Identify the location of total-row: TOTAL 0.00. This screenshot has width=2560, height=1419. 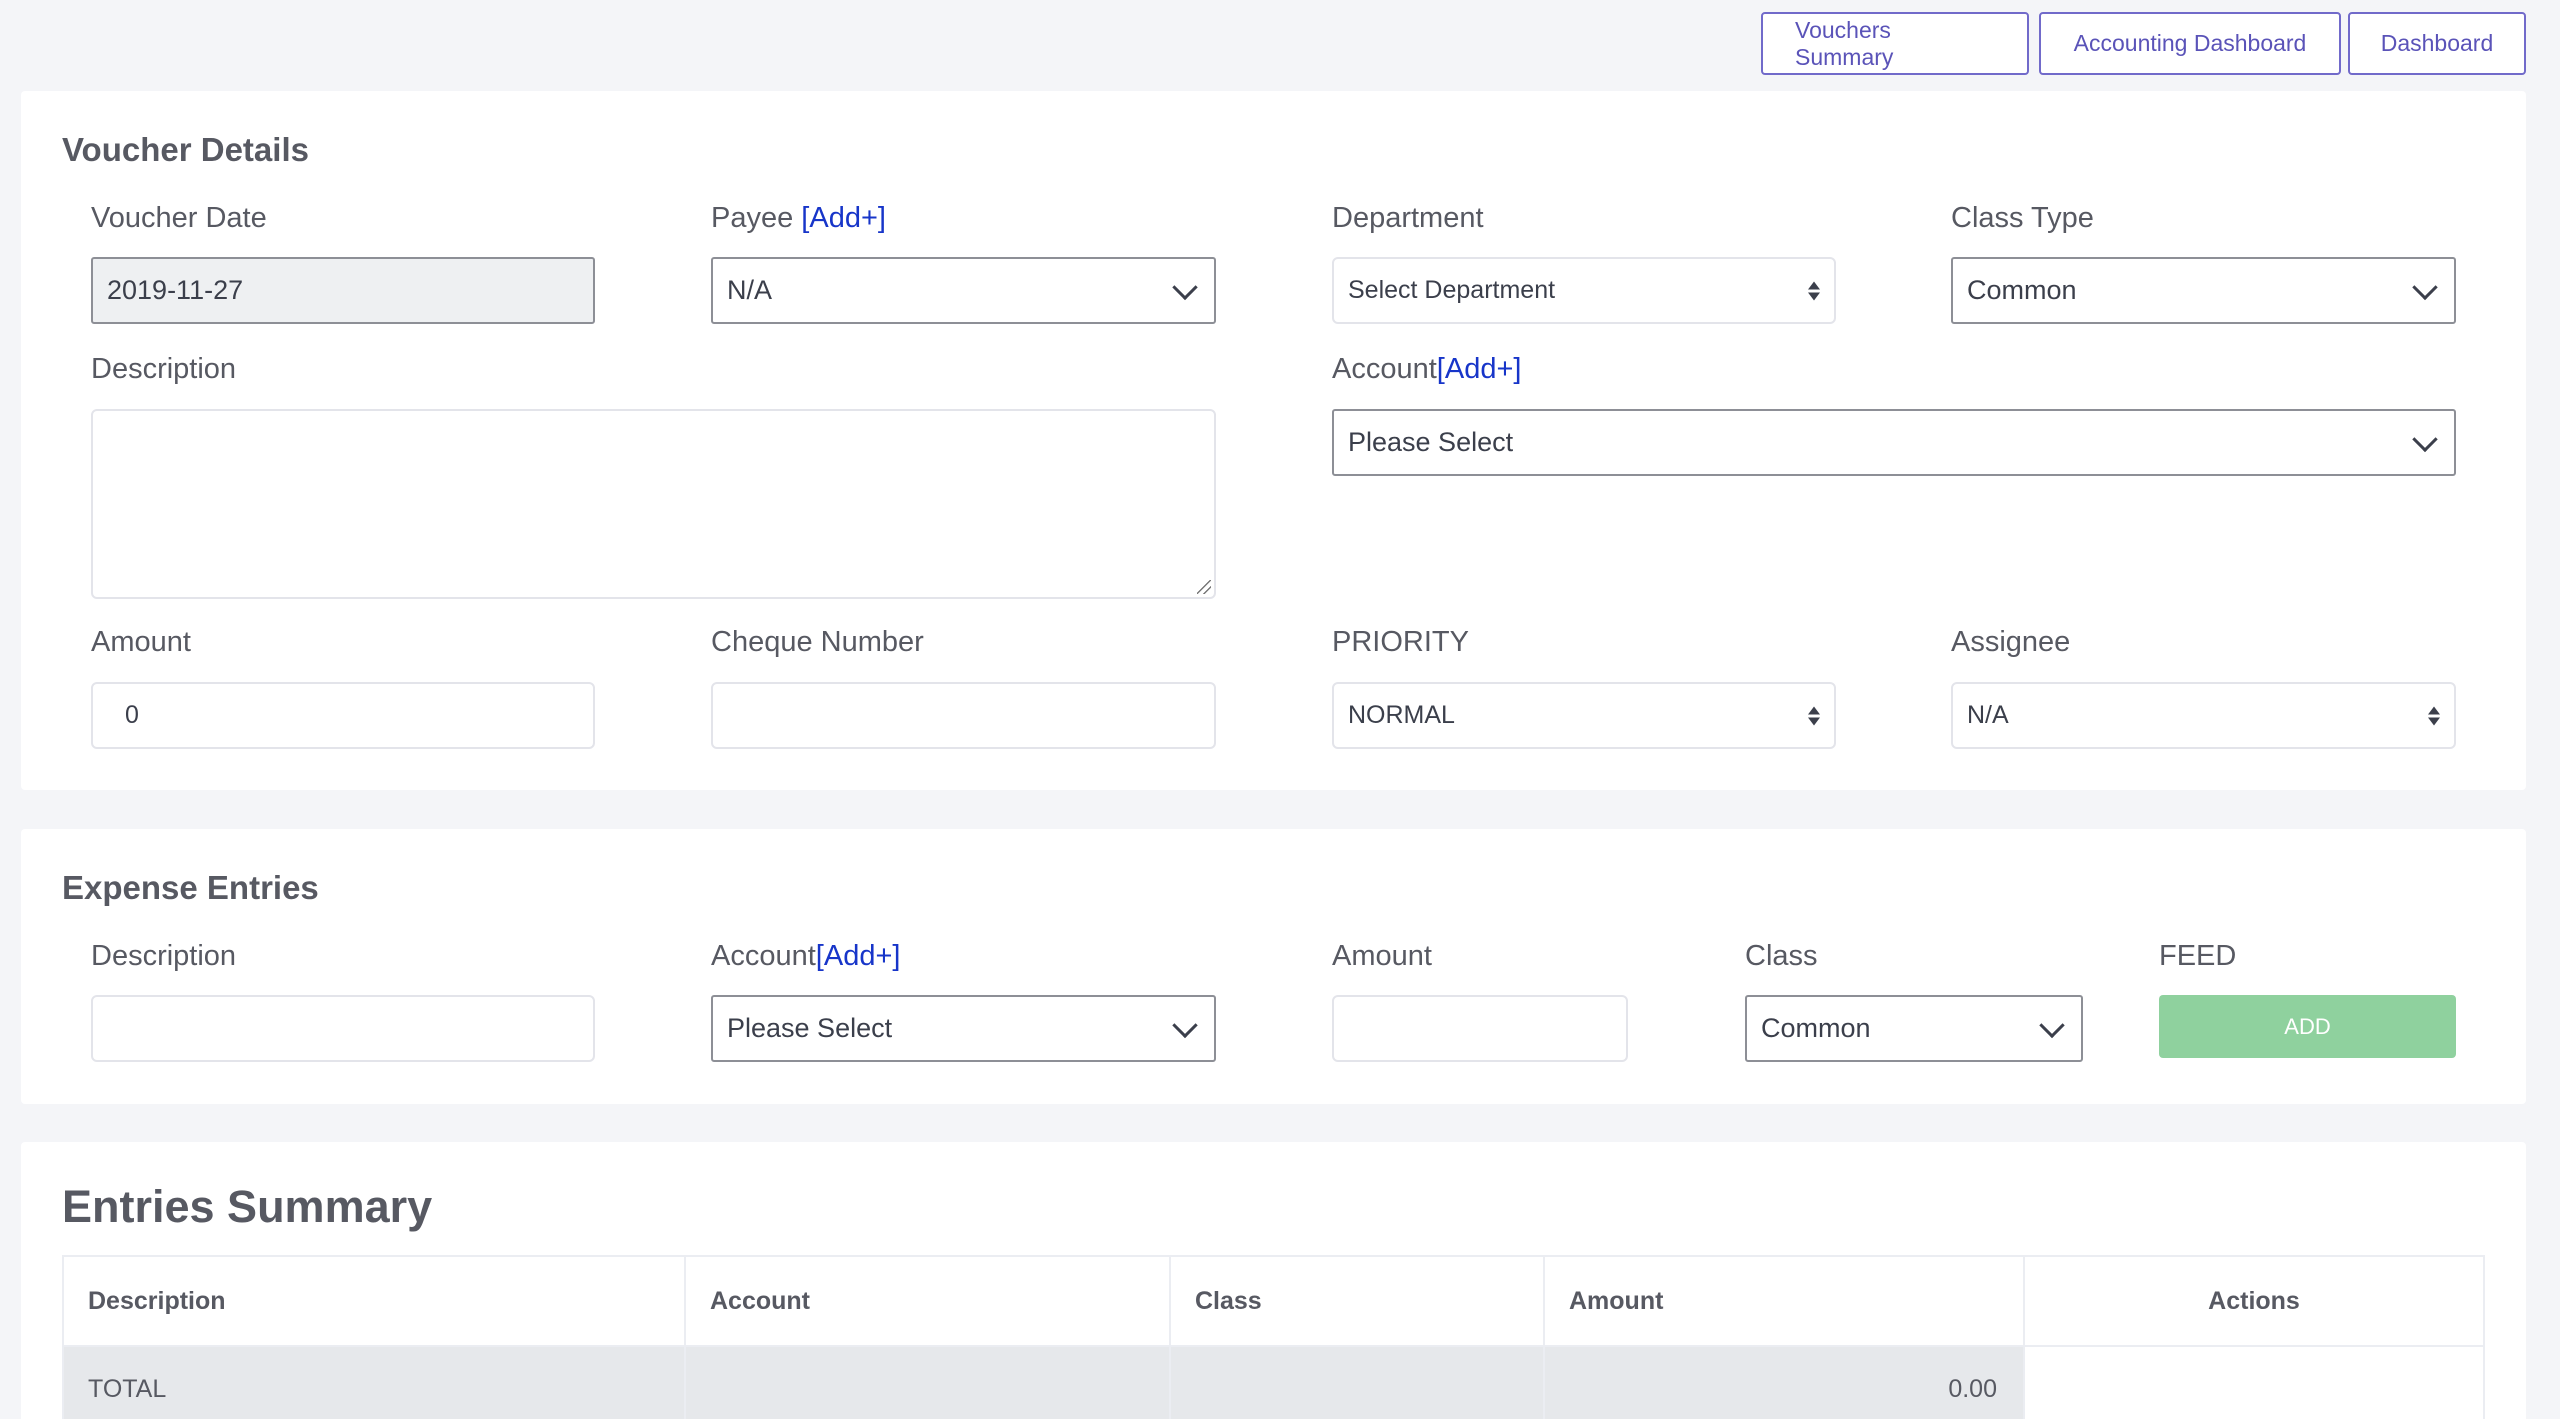
(1273, 1382).